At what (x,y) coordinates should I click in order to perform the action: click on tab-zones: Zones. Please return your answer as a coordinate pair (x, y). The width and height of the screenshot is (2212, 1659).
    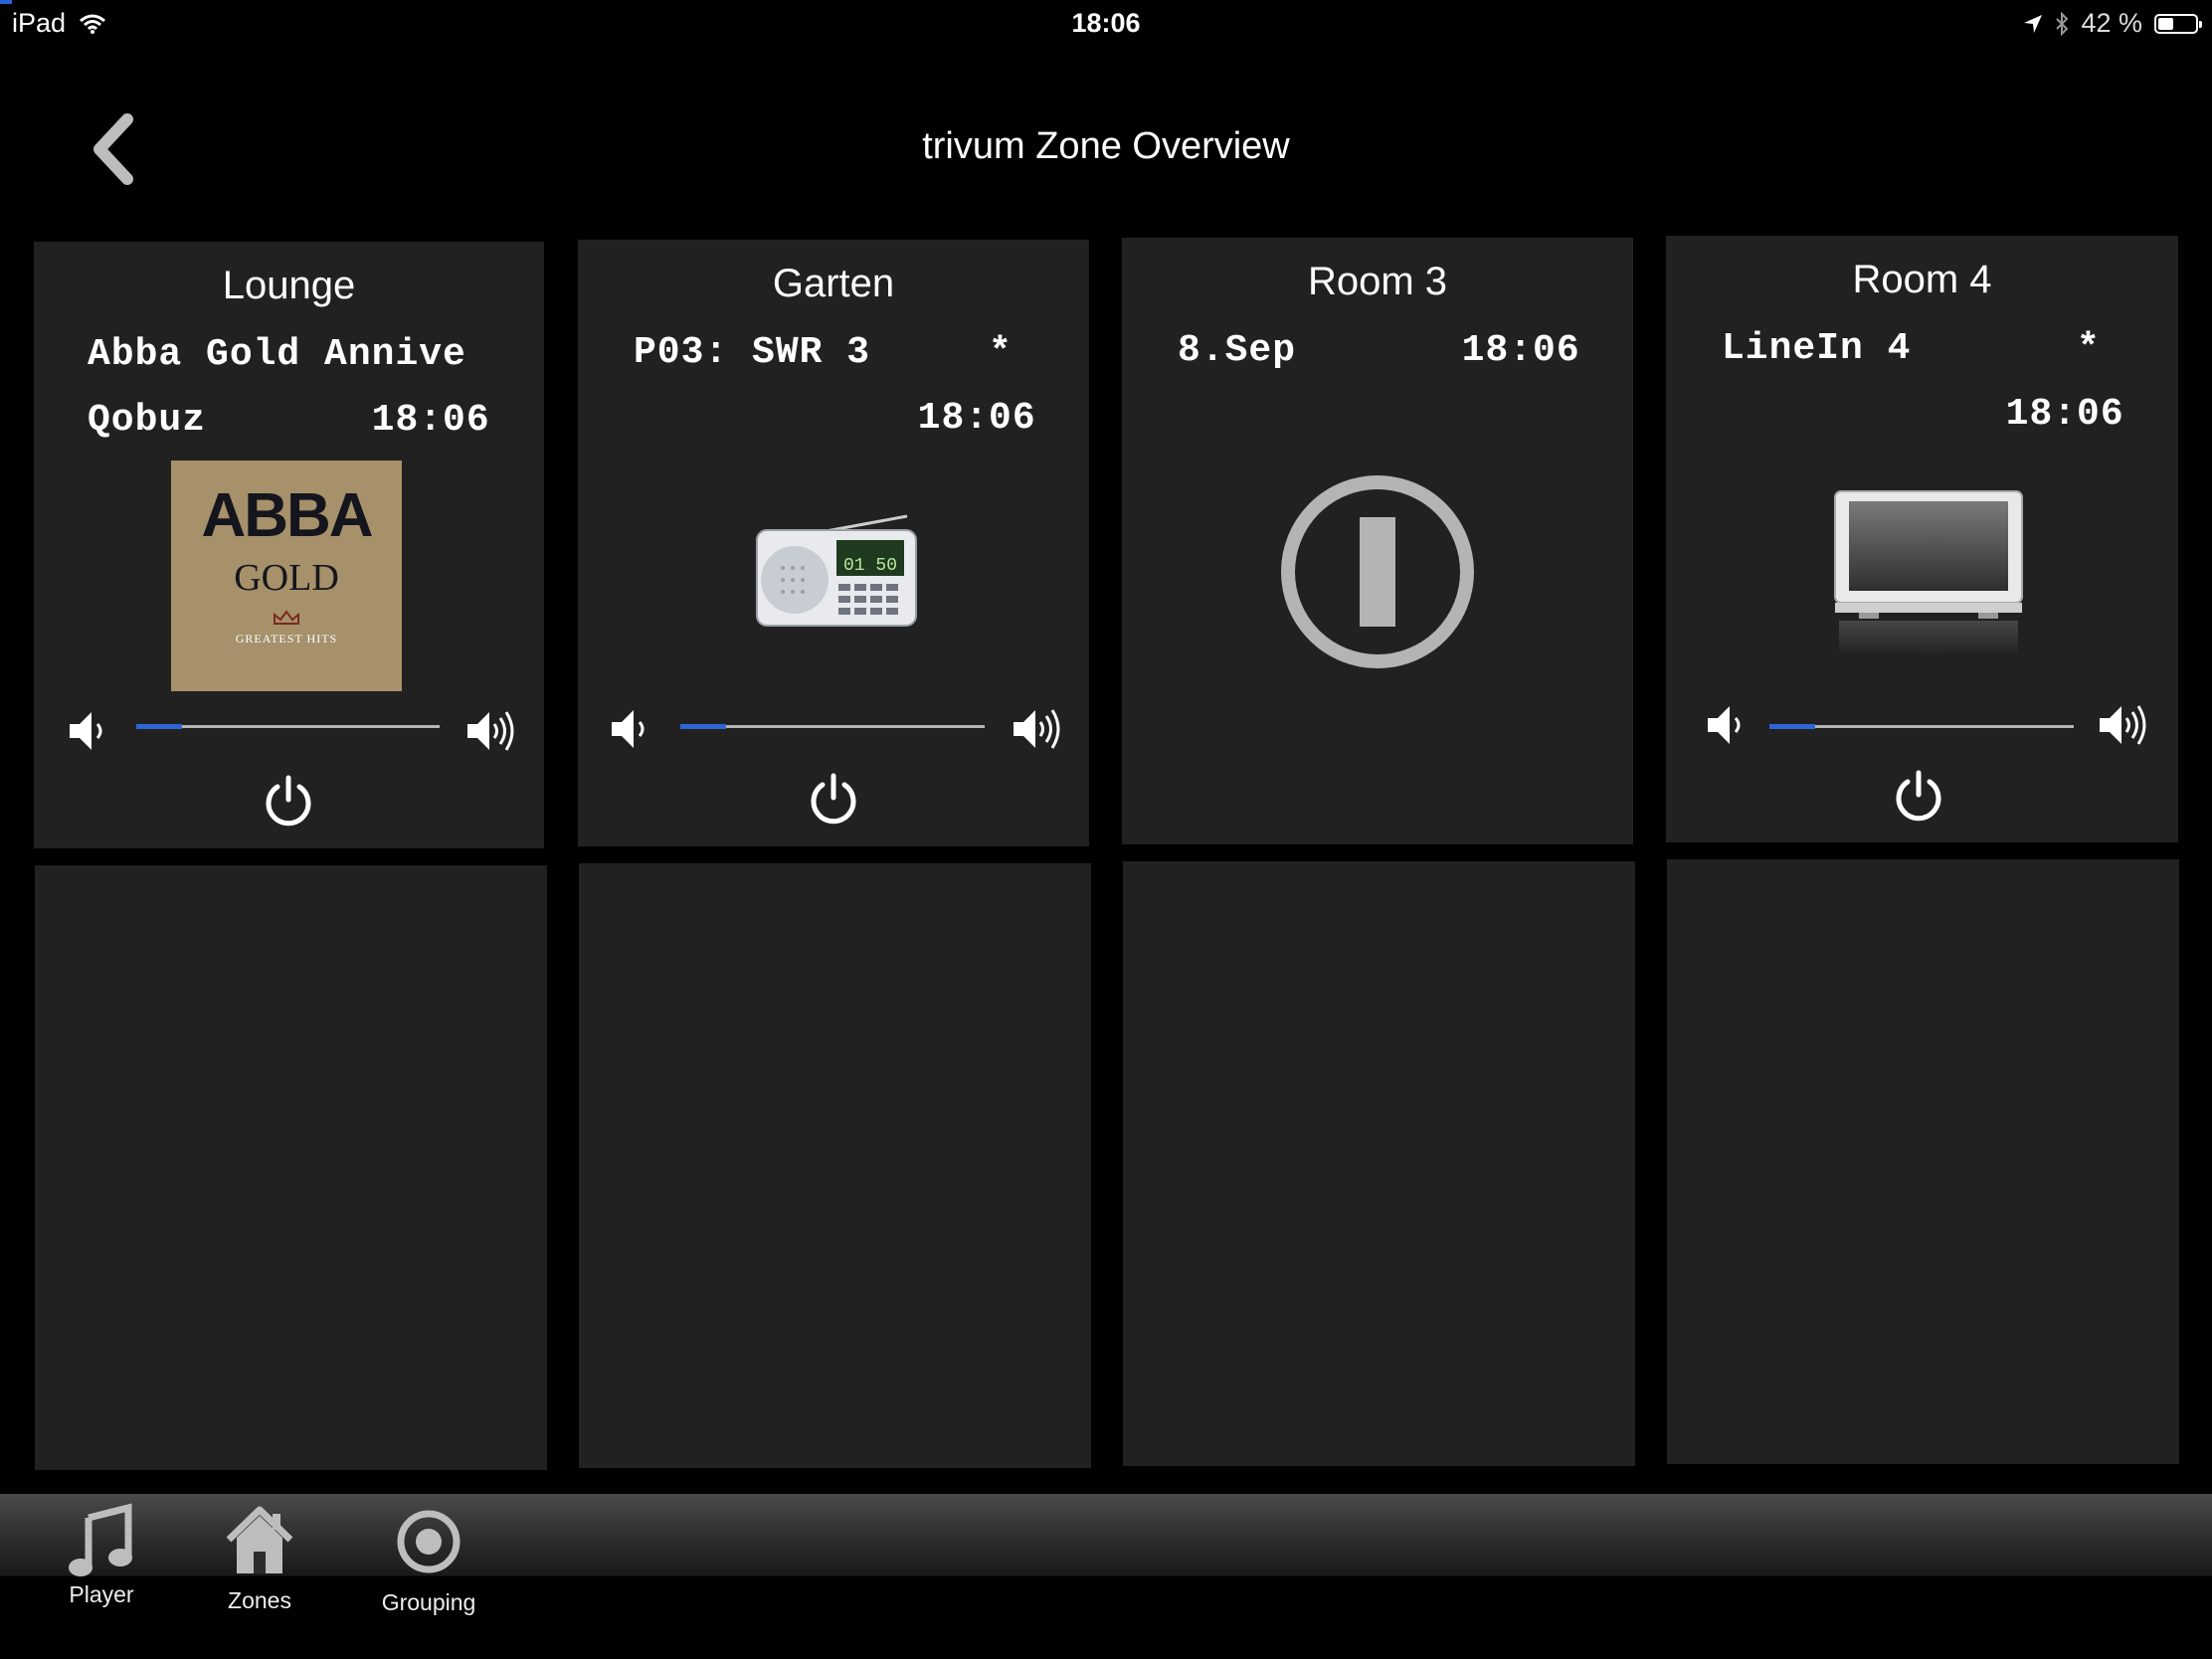
    Looking at the image, I should click on (259, 1568).